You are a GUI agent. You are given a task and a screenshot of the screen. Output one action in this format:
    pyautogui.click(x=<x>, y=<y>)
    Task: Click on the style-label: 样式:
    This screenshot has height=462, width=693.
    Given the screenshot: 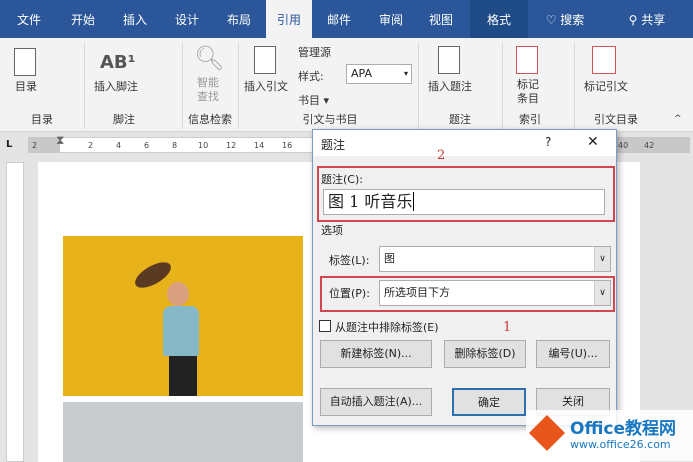 What is the action you would take?
    pyautogui.click(x=311, y=76)
    